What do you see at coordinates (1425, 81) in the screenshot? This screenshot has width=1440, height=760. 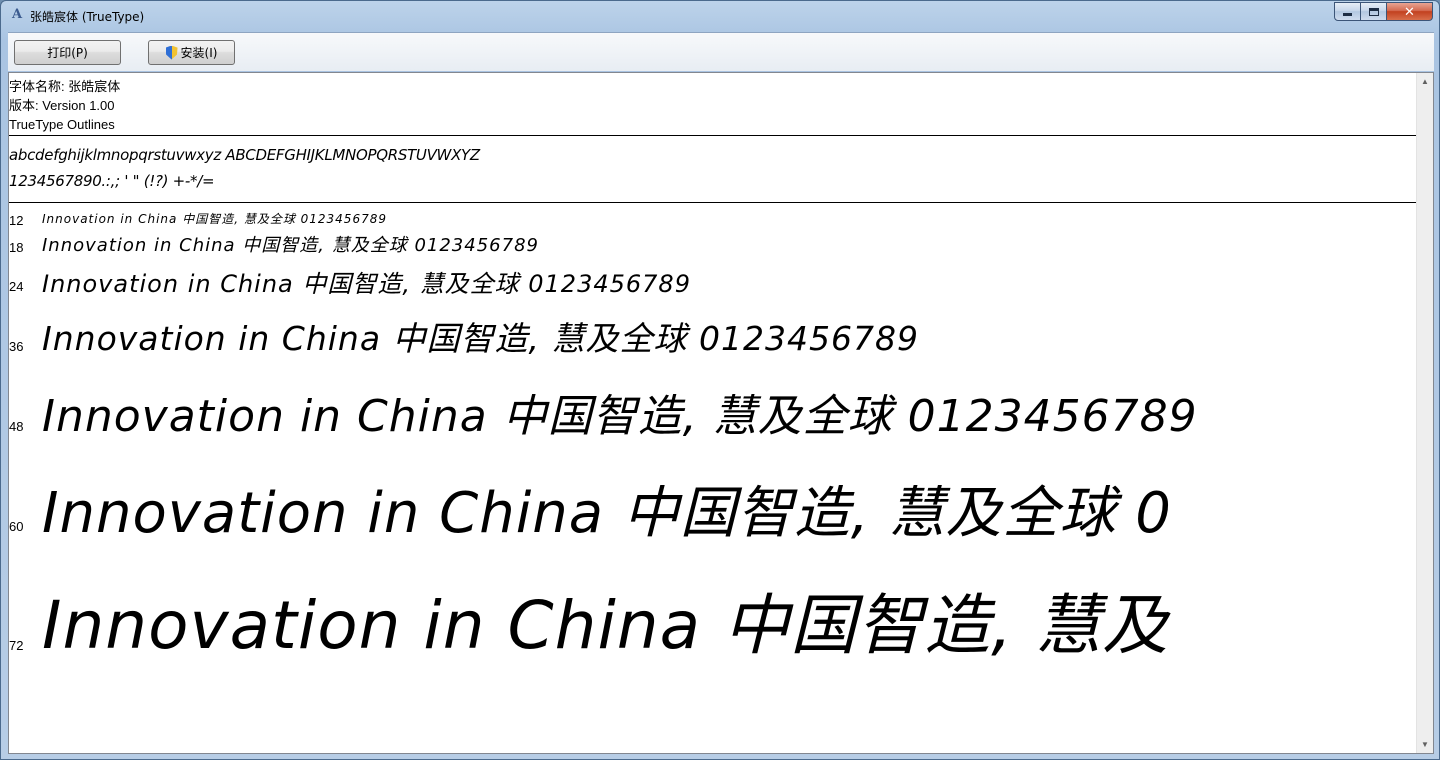 I see `scroll-up-arrow-icon: ▲` at bounding box center [1425, 81].